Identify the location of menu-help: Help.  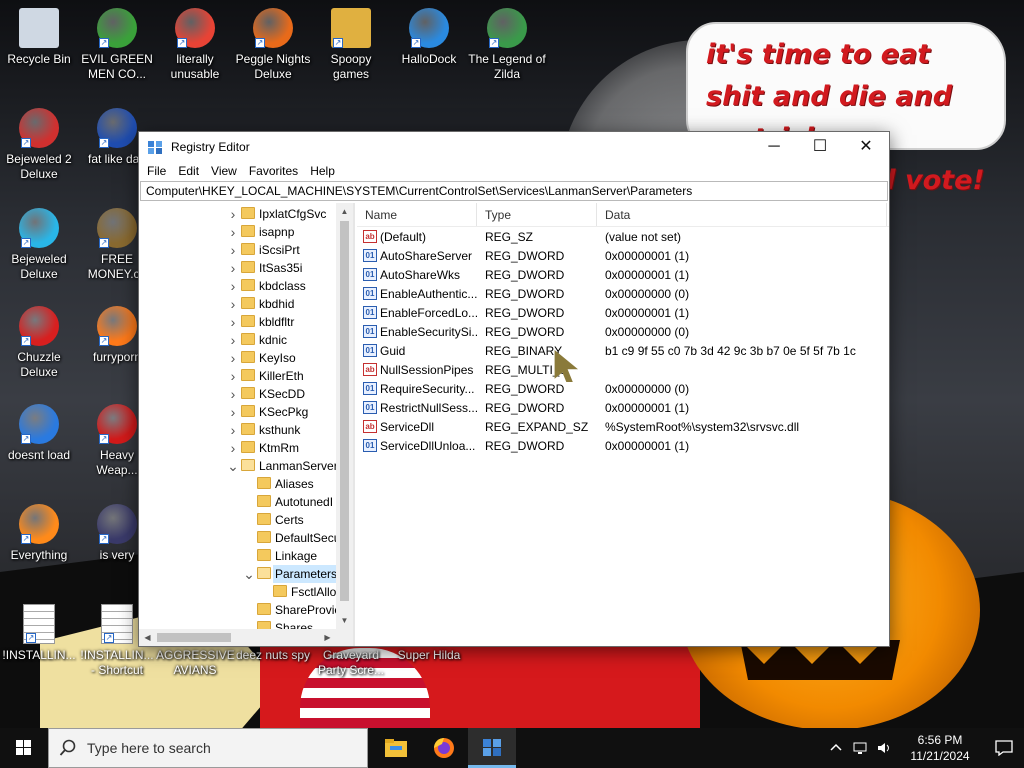
(322, 171).